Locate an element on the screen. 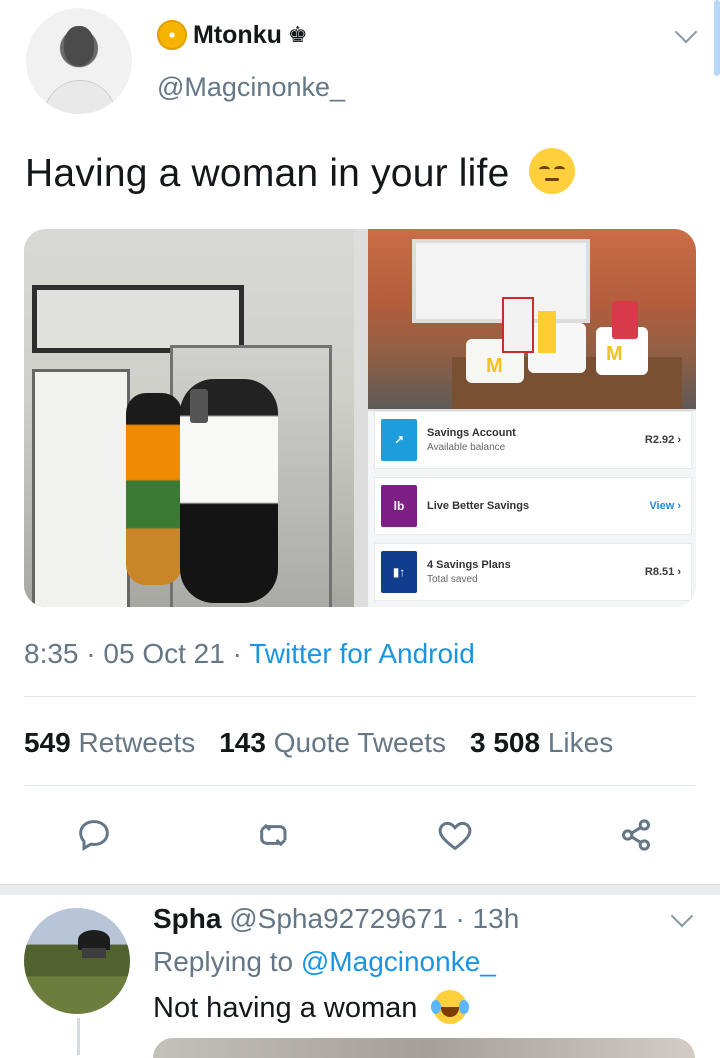  bank-row-title: Live Better Savings is located at coordinates (478, 506).